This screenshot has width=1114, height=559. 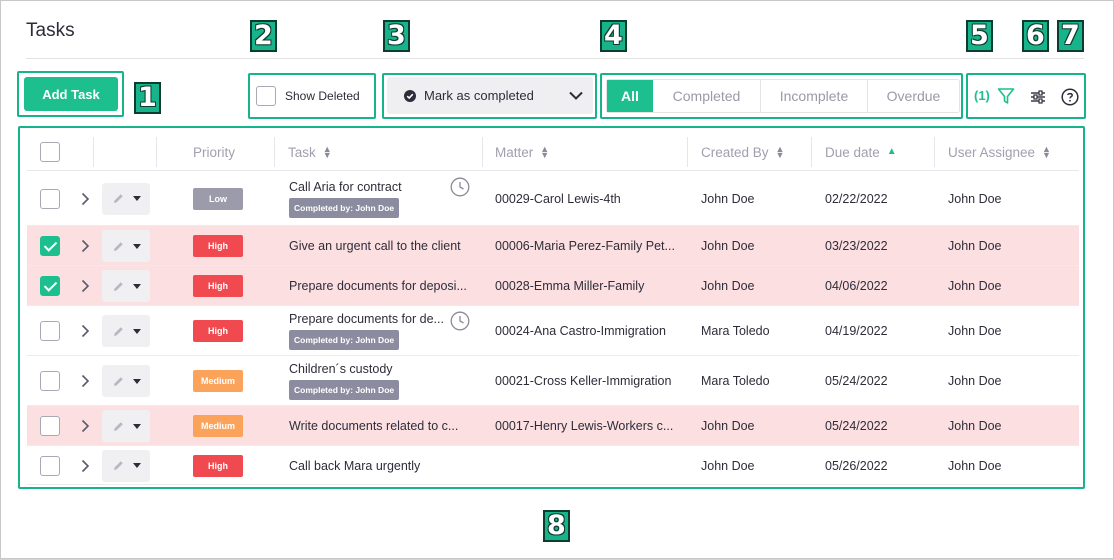 I want to click on callout-frame-add-task, so click(x=70, y=94).